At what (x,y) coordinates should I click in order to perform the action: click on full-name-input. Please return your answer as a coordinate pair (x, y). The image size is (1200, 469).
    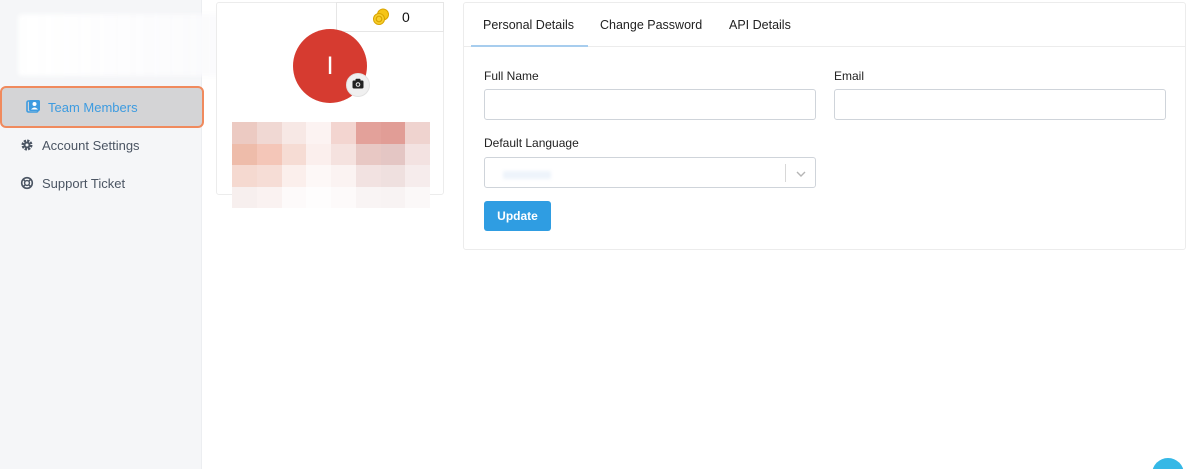
    Looking at the image, I should click on (650, 104).